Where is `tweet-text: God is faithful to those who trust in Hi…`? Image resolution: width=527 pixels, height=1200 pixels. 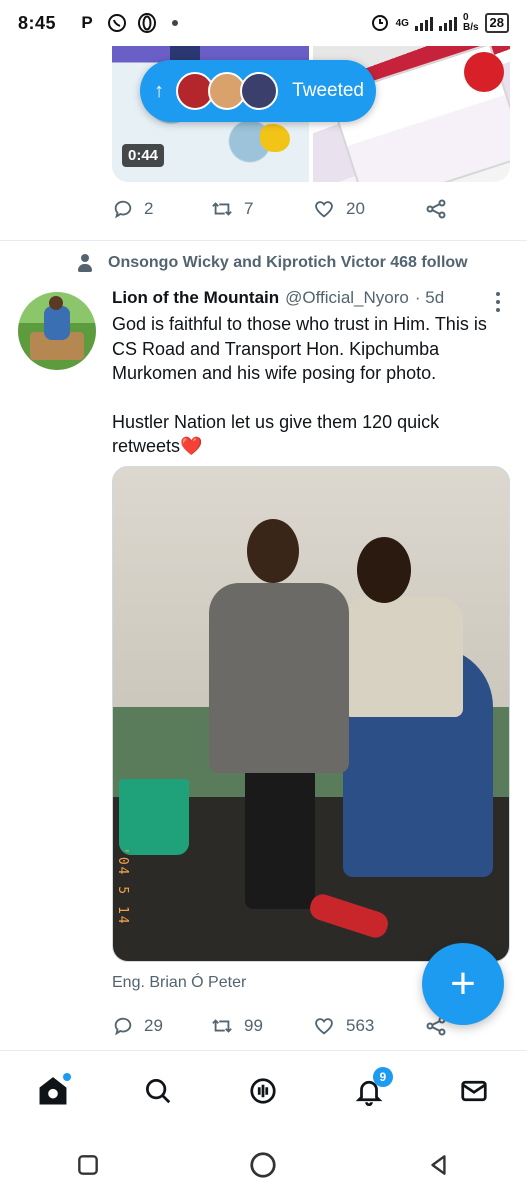 tweet-text: God is faithful to those who trust in Hi… is located at coordinates (311, 397).